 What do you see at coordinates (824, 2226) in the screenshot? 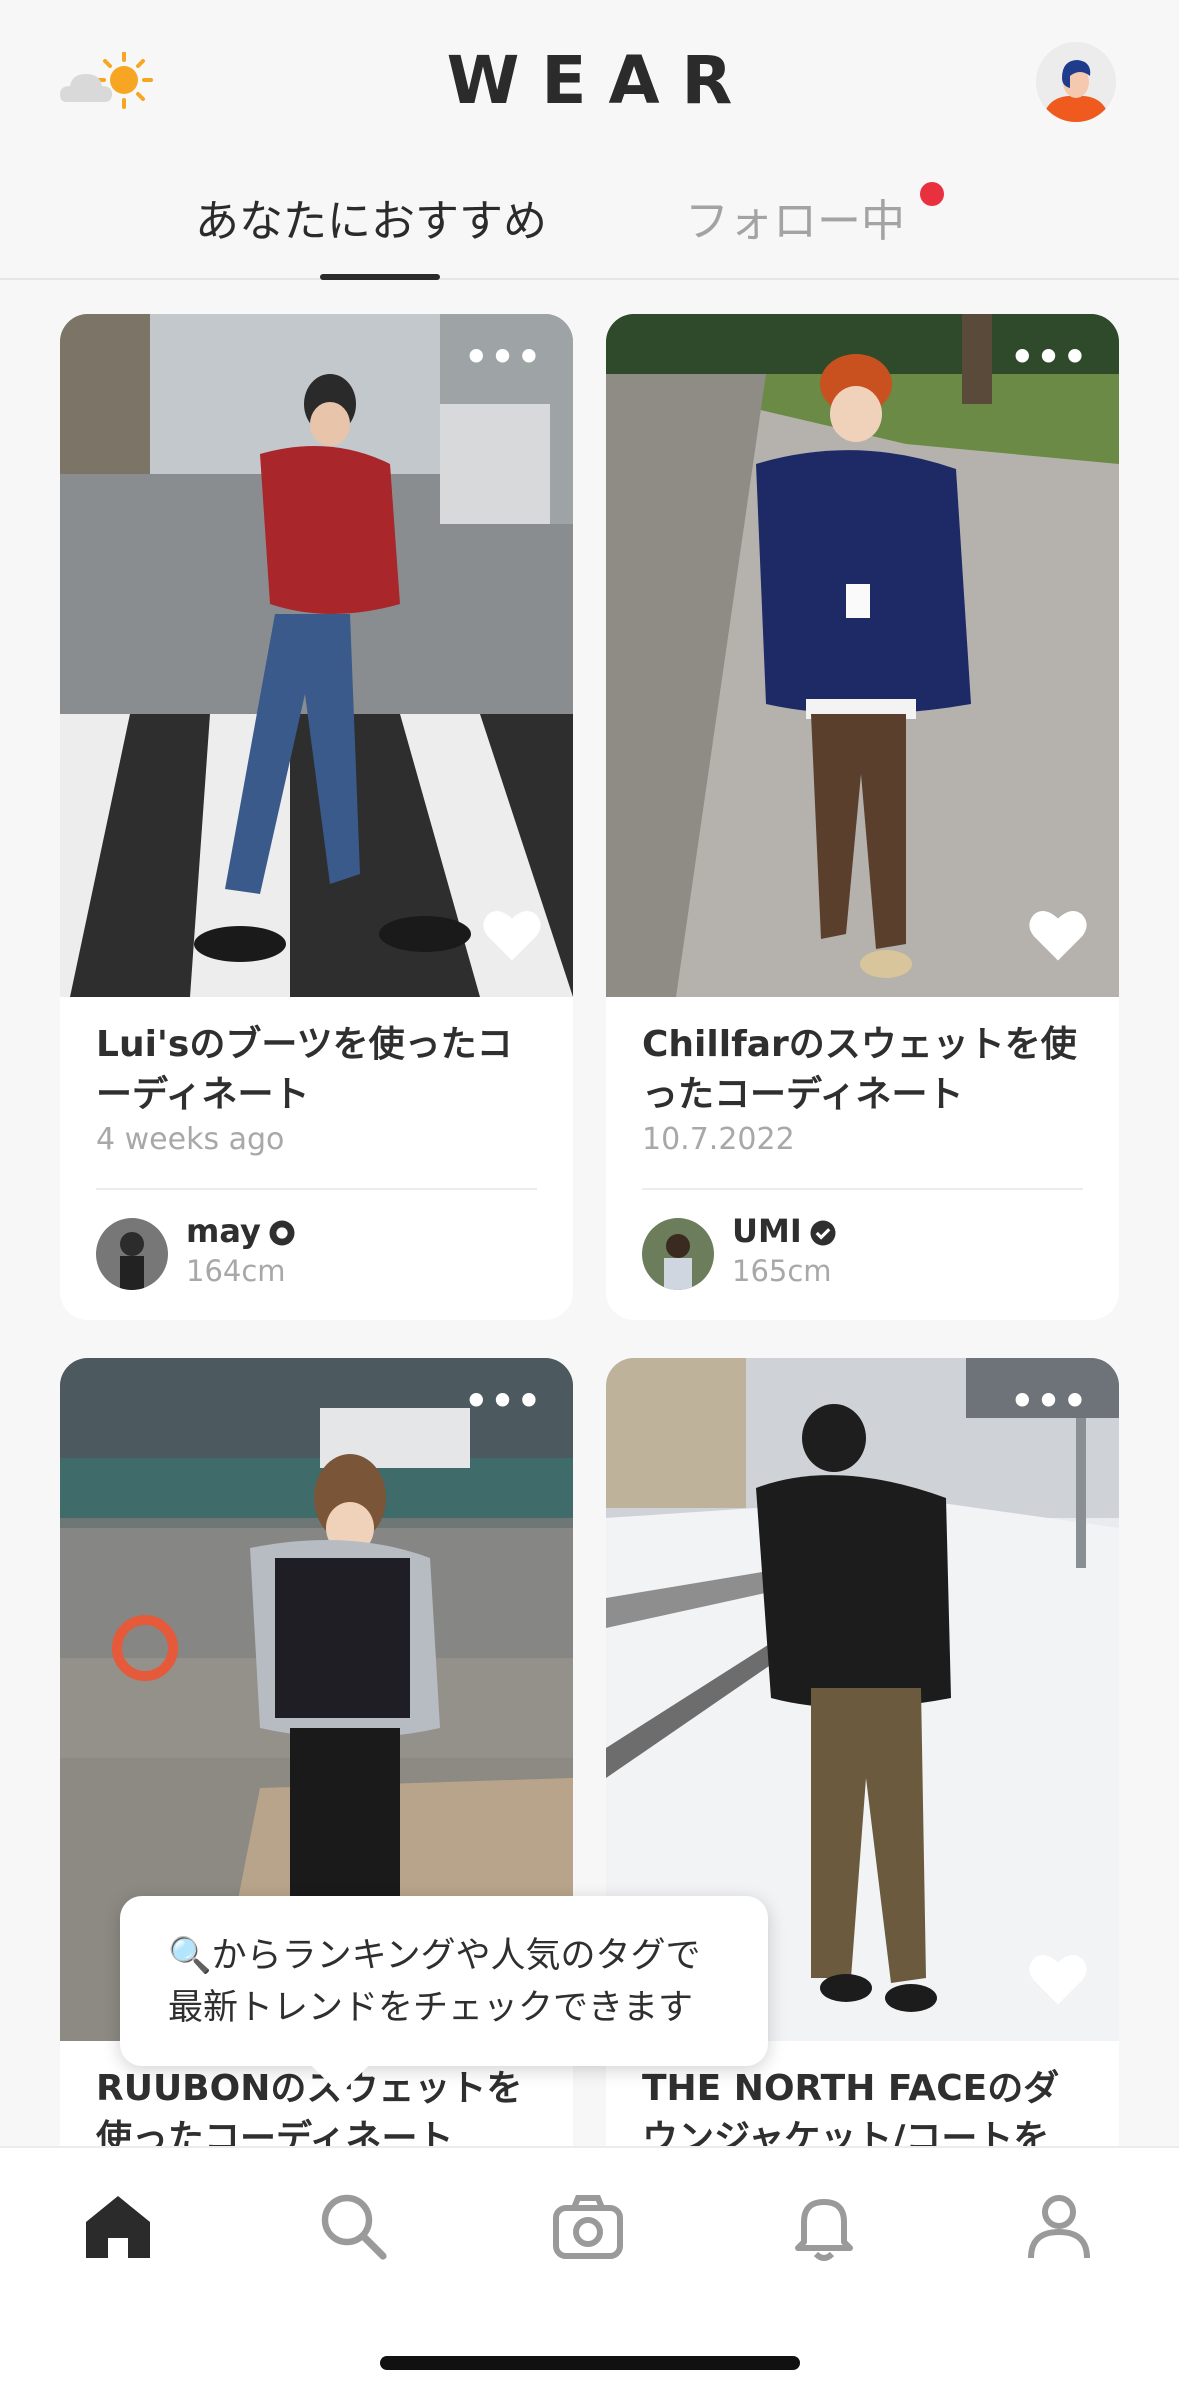
I see `bell-icon` at bounding box center [824, 2226].